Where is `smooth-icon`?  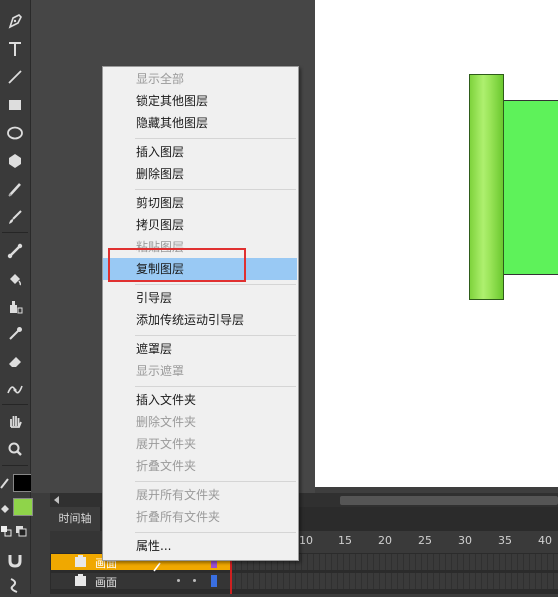
smooth-icon is located at coordinates (15, 585).